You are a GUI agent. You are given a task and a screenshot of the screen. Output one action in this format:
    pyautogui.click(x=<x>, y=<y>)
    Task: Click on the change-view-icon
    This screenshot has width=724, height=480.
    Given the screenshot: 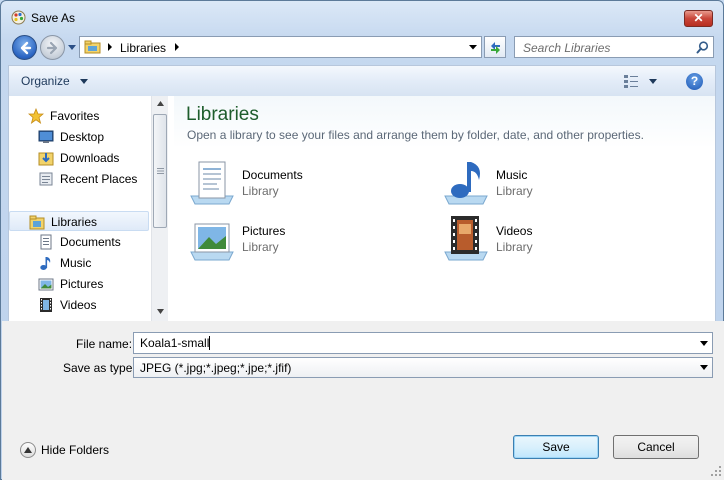 What is the action you would take?
    pyautogui.click(x=631, y=81)
    